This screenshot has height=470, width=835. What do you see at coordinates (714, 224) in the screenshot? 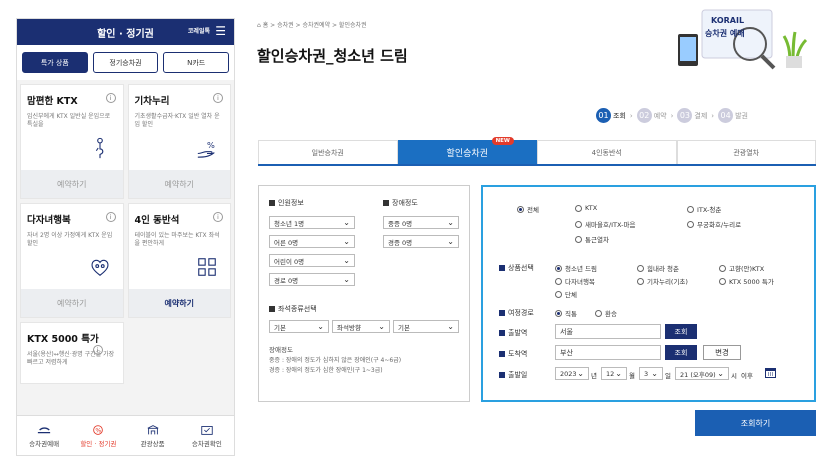
I see `radio-mugunghwa: 무궁화호/누리로` at bounding box center [714, 224].